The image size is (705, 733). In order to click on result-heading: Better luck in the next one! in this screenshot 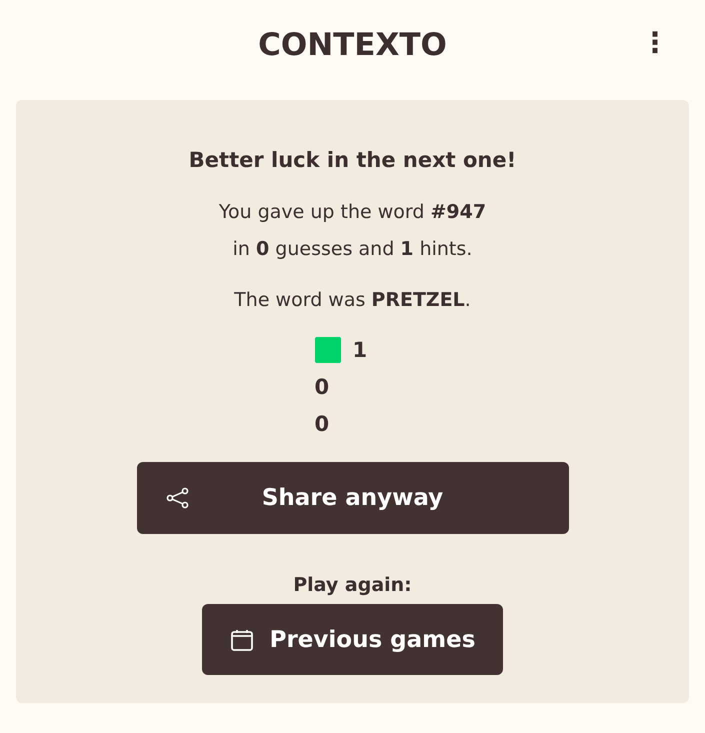, I will do `click(352, 160)`.